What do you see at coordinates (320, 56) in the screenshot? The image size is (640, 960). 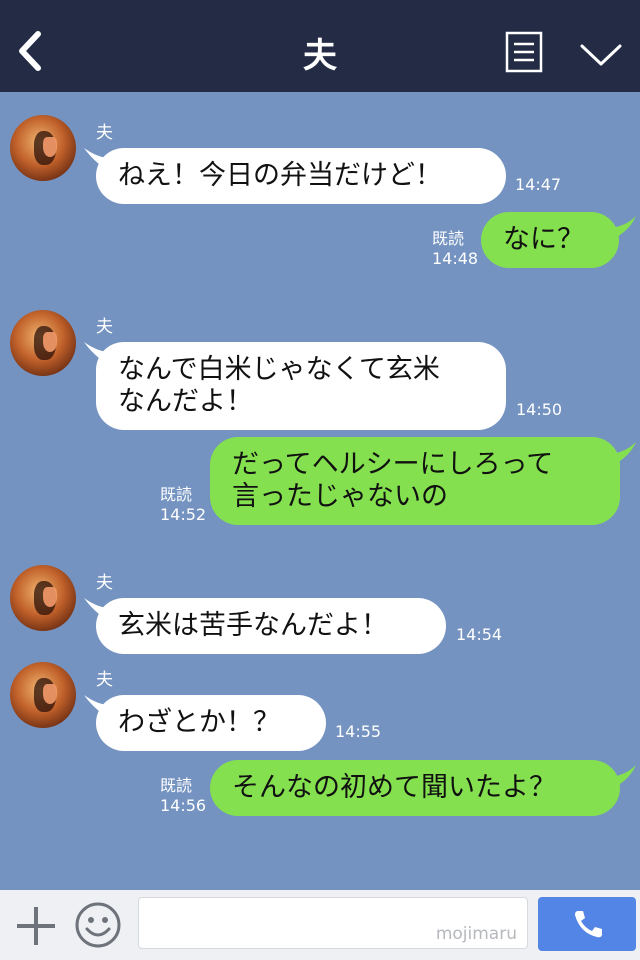 I see `chat-title: 夫` at bounding box center [320, 56].